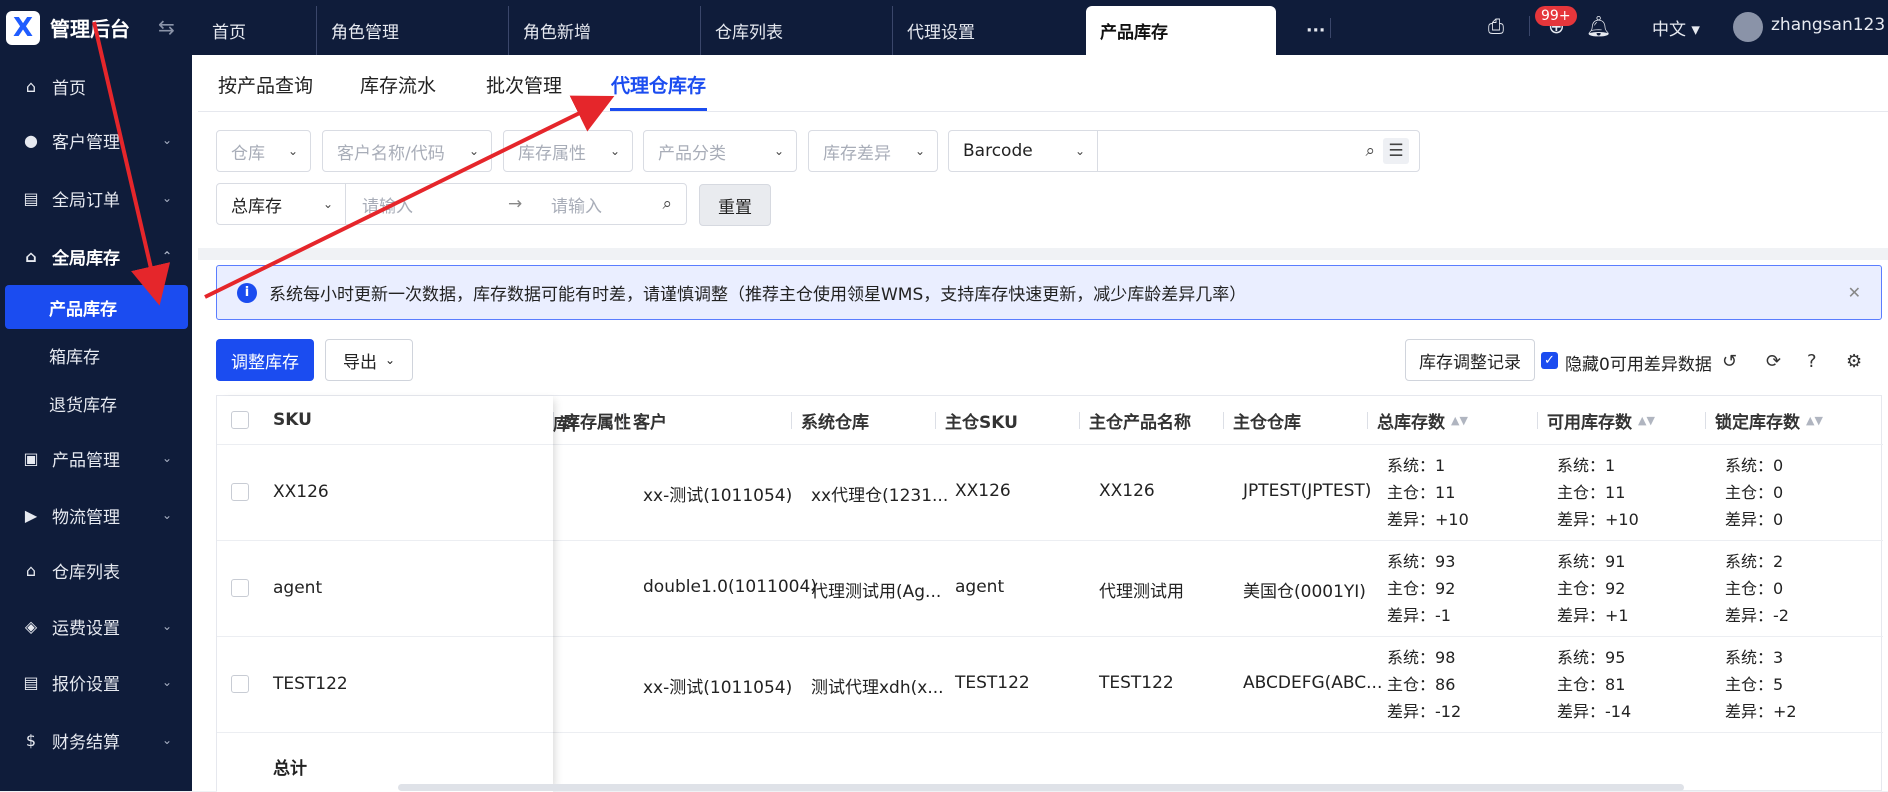  What do you see at coordinates (257, 30) in the screenshot?
I see `tab-home: 首页` at bounding box center [257, 30].